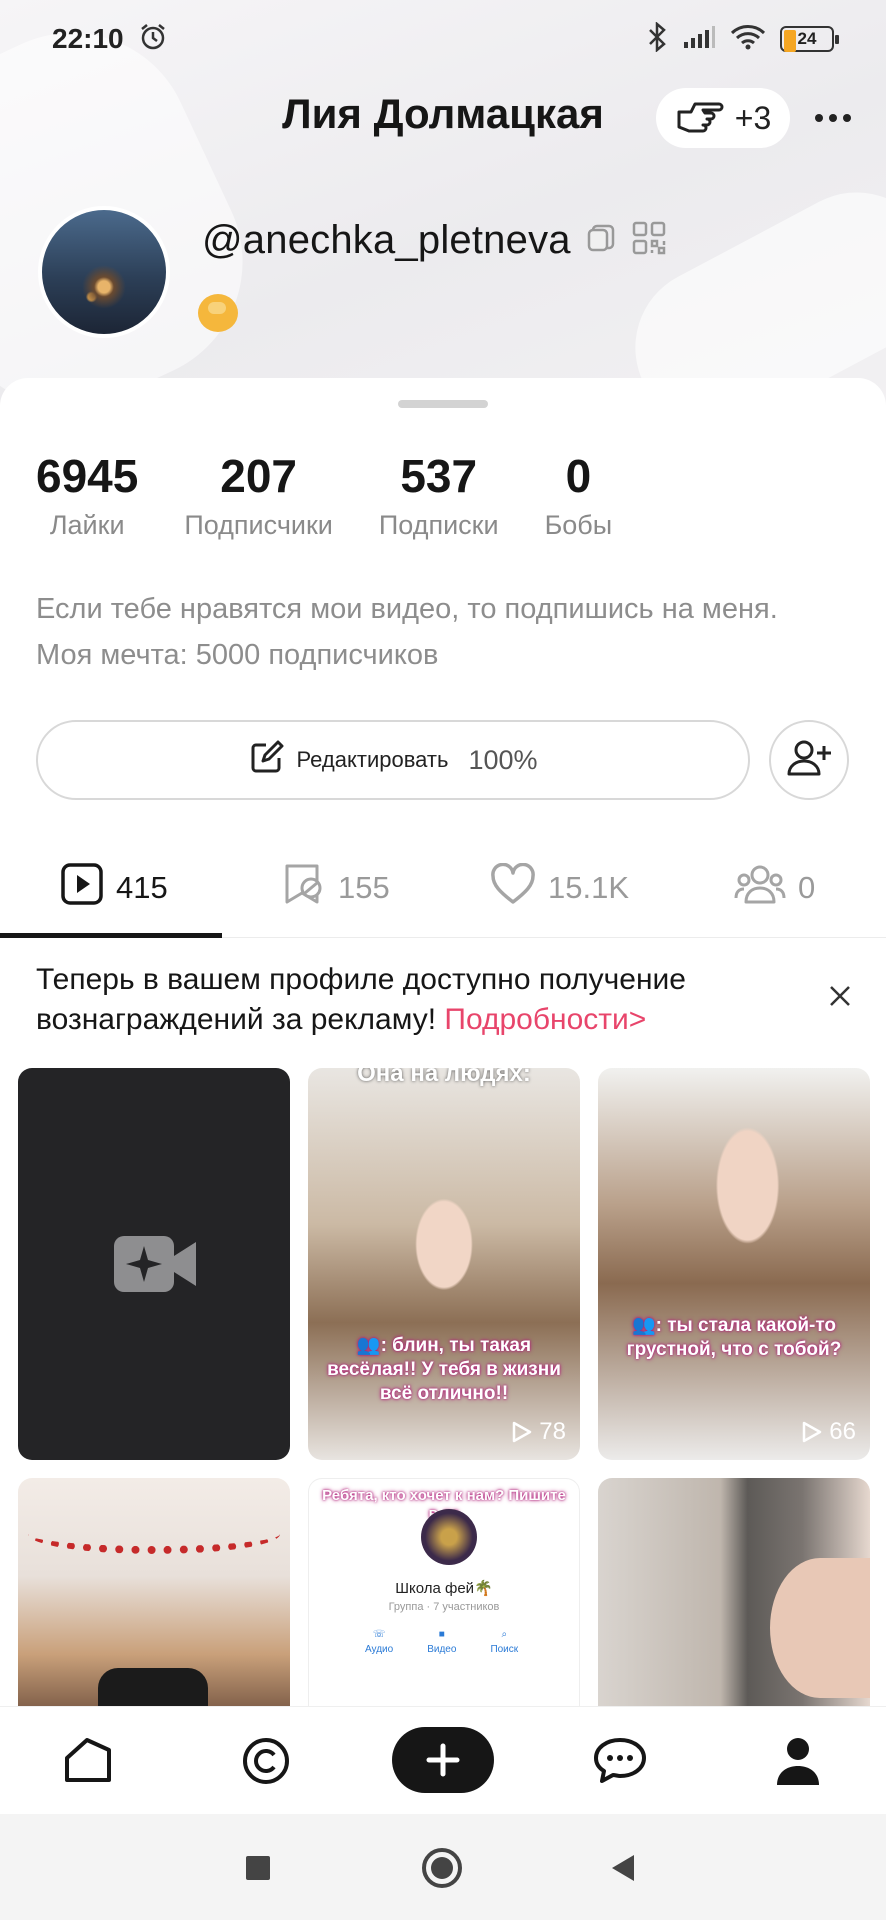 This screenshot has height=1920, width=886. Describe the element at coordinates (379, 1649) in the screenshot. I see `group-action-label: Аудио` at that location.